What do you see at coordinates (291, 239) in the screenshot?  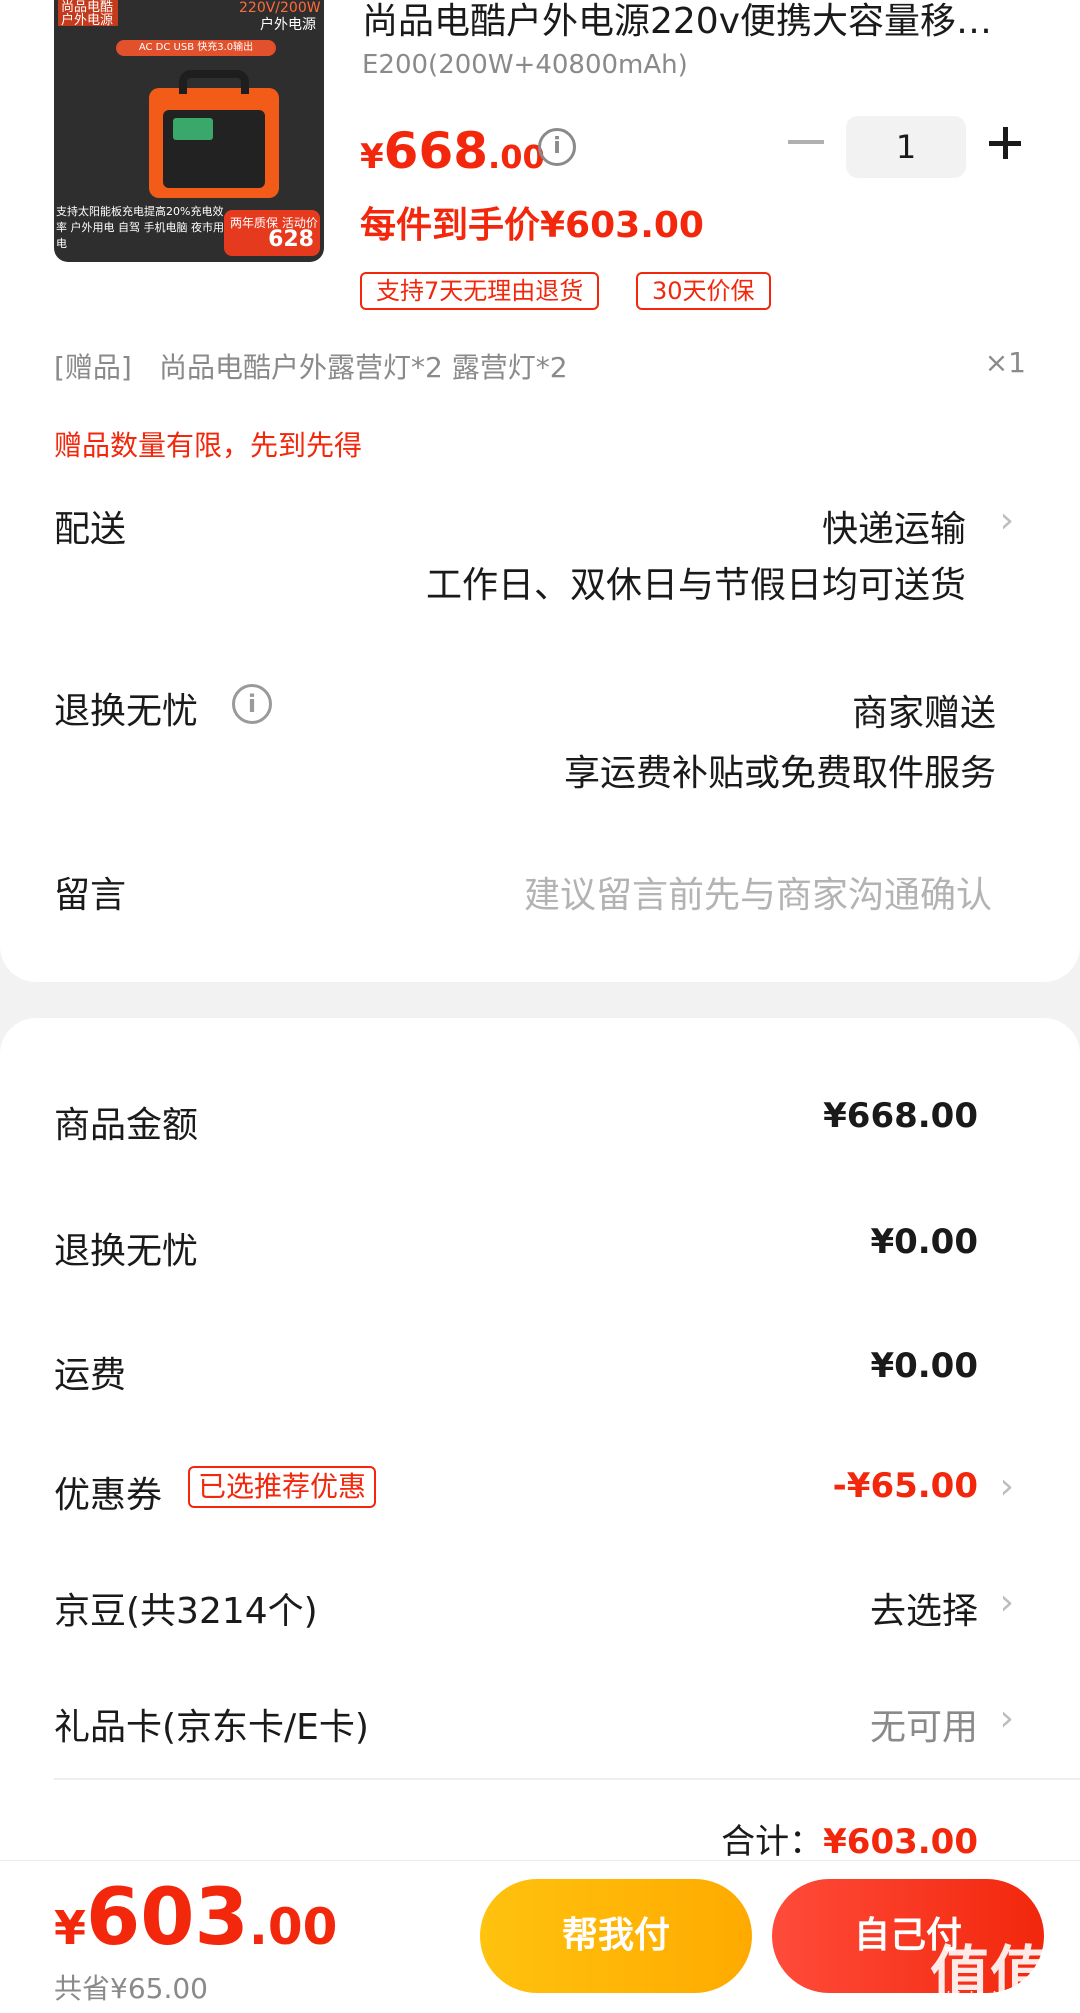 I see `thumbnail-price-value: 628` at bounding box center [291, 239].